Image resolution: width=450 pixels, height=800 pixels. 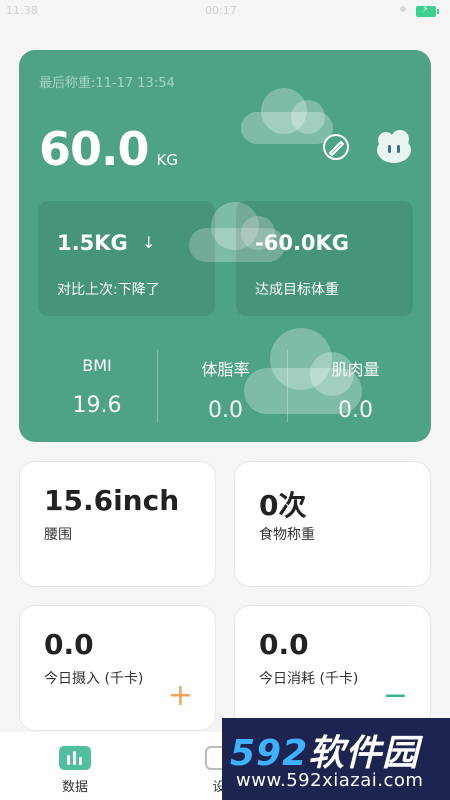 I want to click on metric-body-fat: 体脂率 0.0, so click(x=225, y=386).